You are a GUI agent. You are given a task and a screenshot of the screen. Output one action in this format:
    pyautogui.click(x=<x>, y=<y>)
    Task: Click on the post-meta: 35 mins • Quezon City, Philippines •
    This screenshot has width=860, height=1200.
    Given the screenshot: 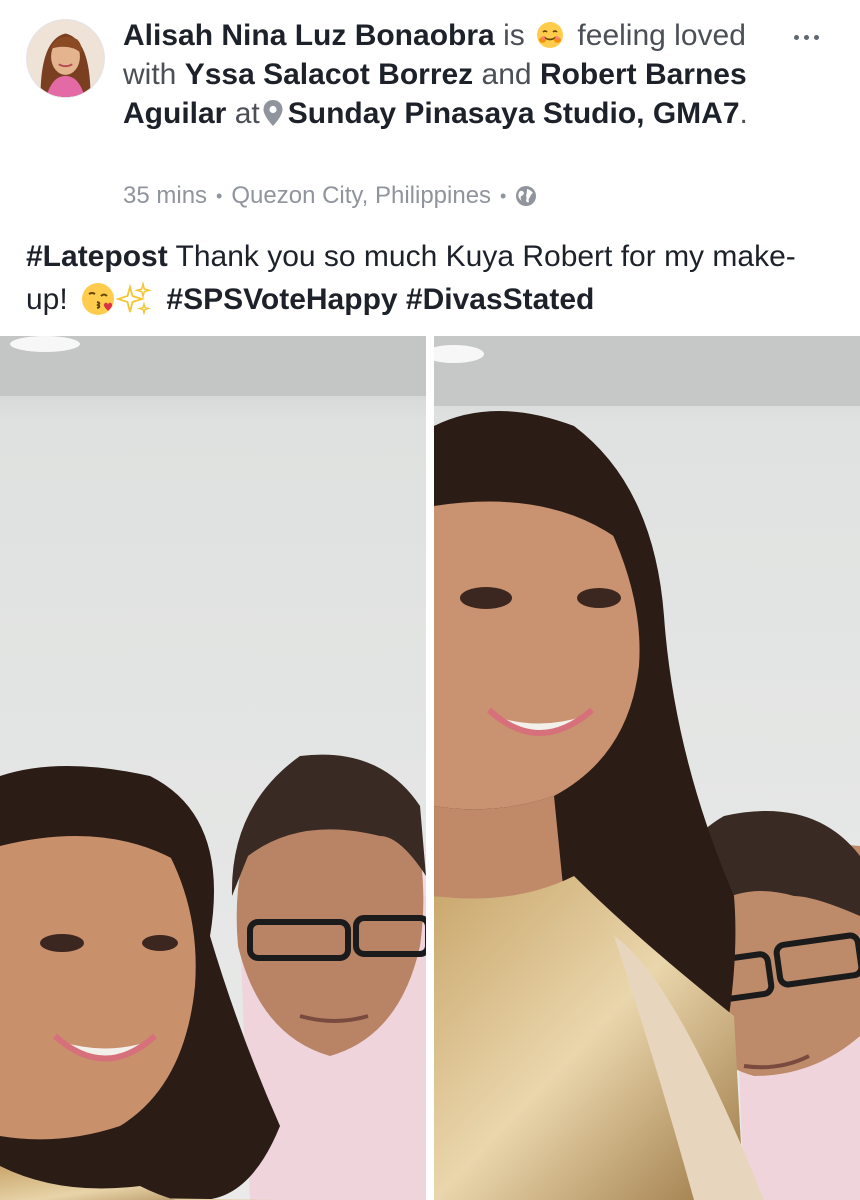 What is the action you would take?
    pyautogui.click(x=330, y=196)
    